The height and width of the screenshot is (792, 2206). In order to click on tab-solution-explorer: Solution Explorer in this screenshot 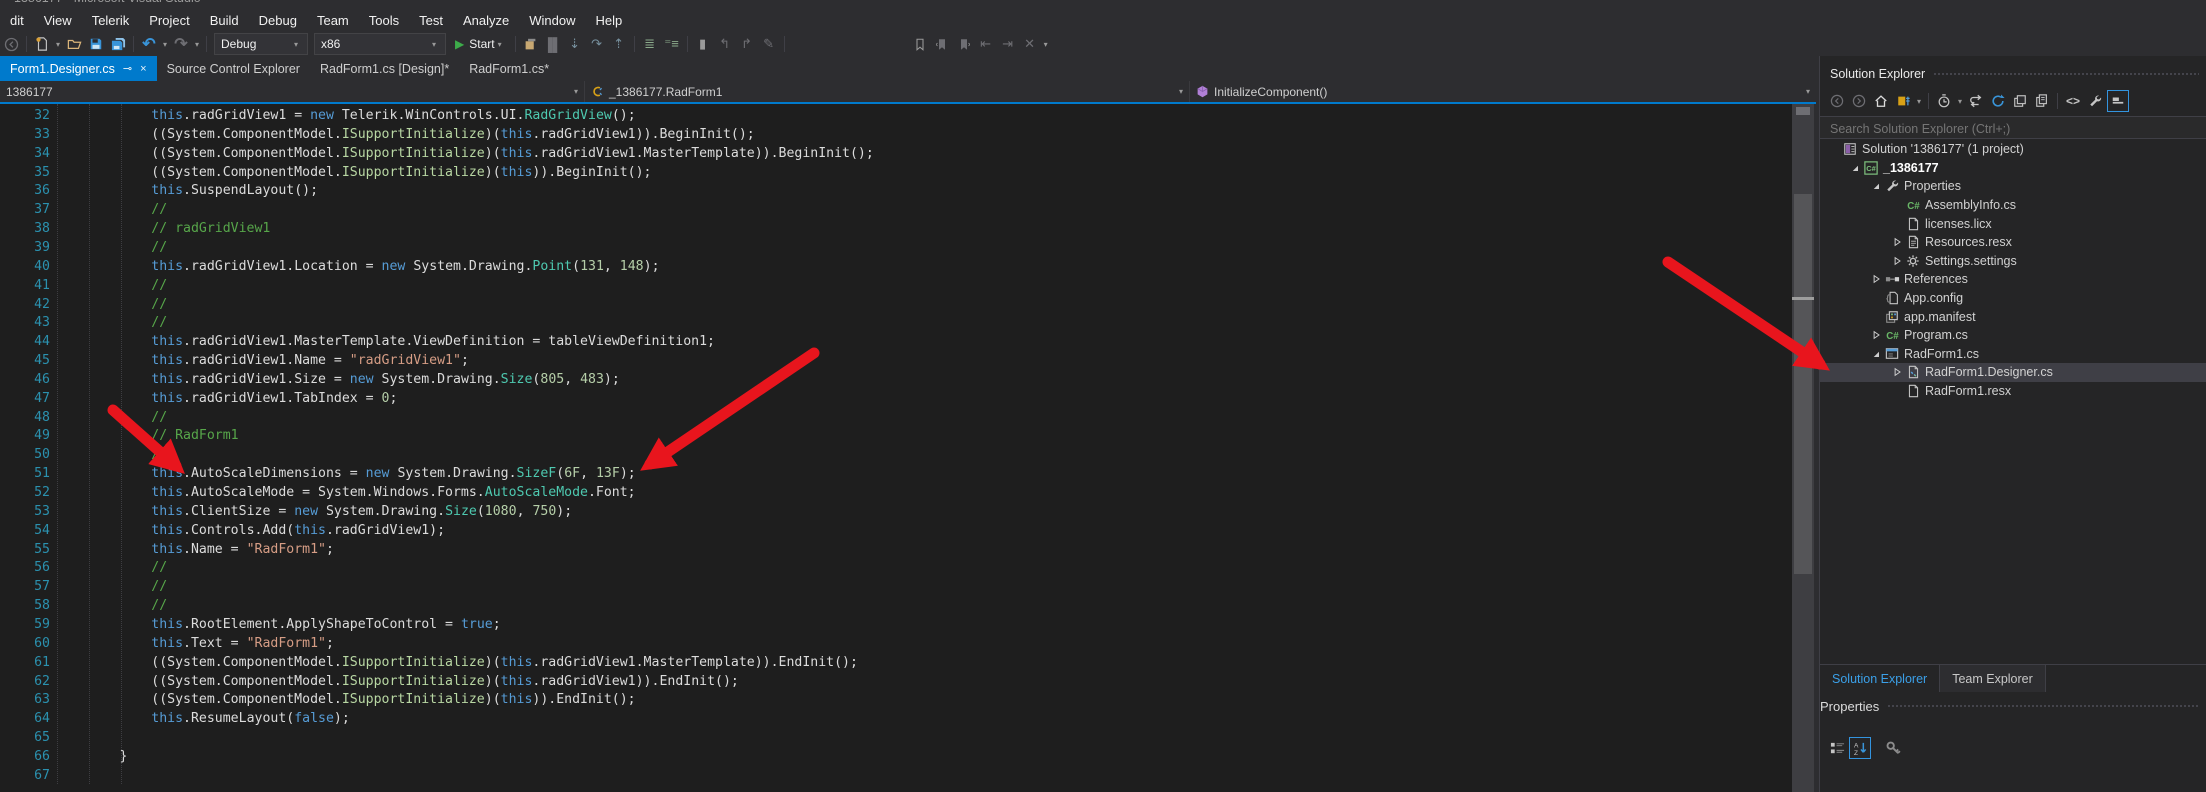, I will do `click(1879, 678)`.